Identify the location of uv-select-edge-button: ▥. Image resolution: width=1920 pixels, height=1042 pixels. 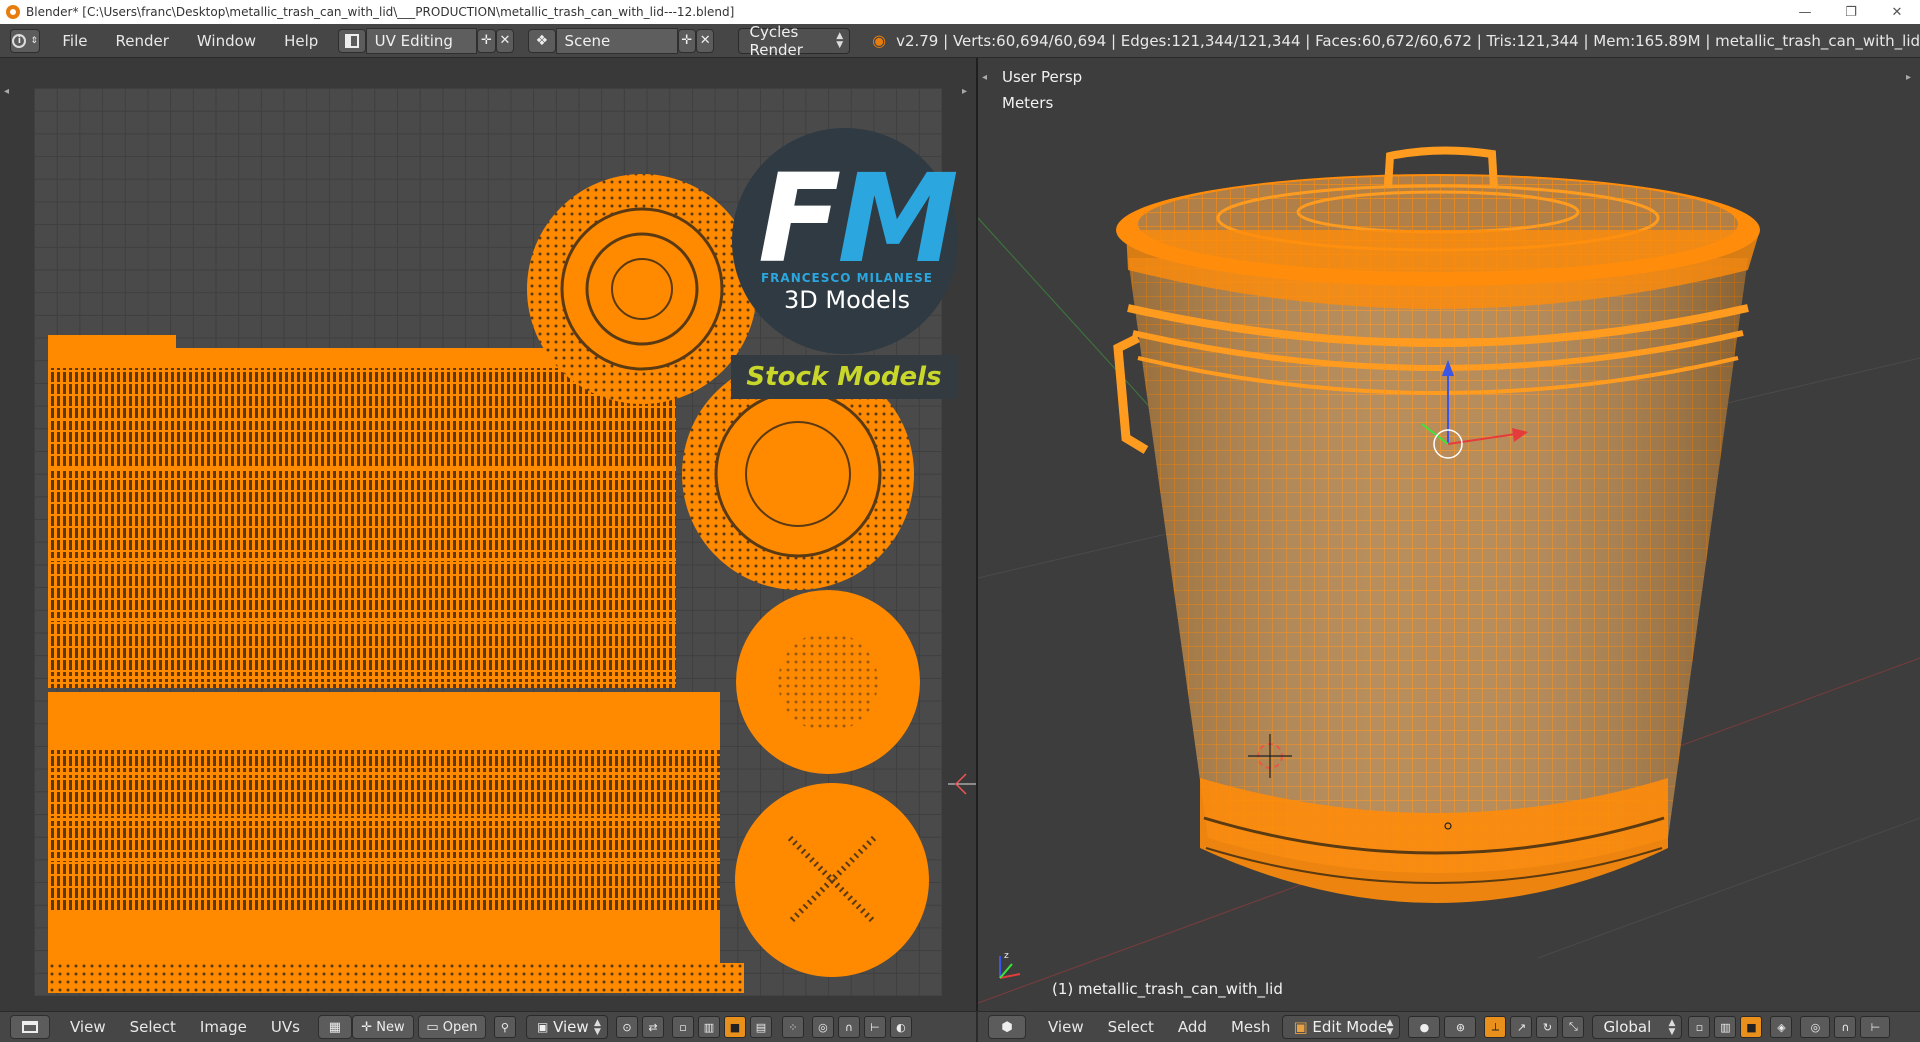
(708, 1027).